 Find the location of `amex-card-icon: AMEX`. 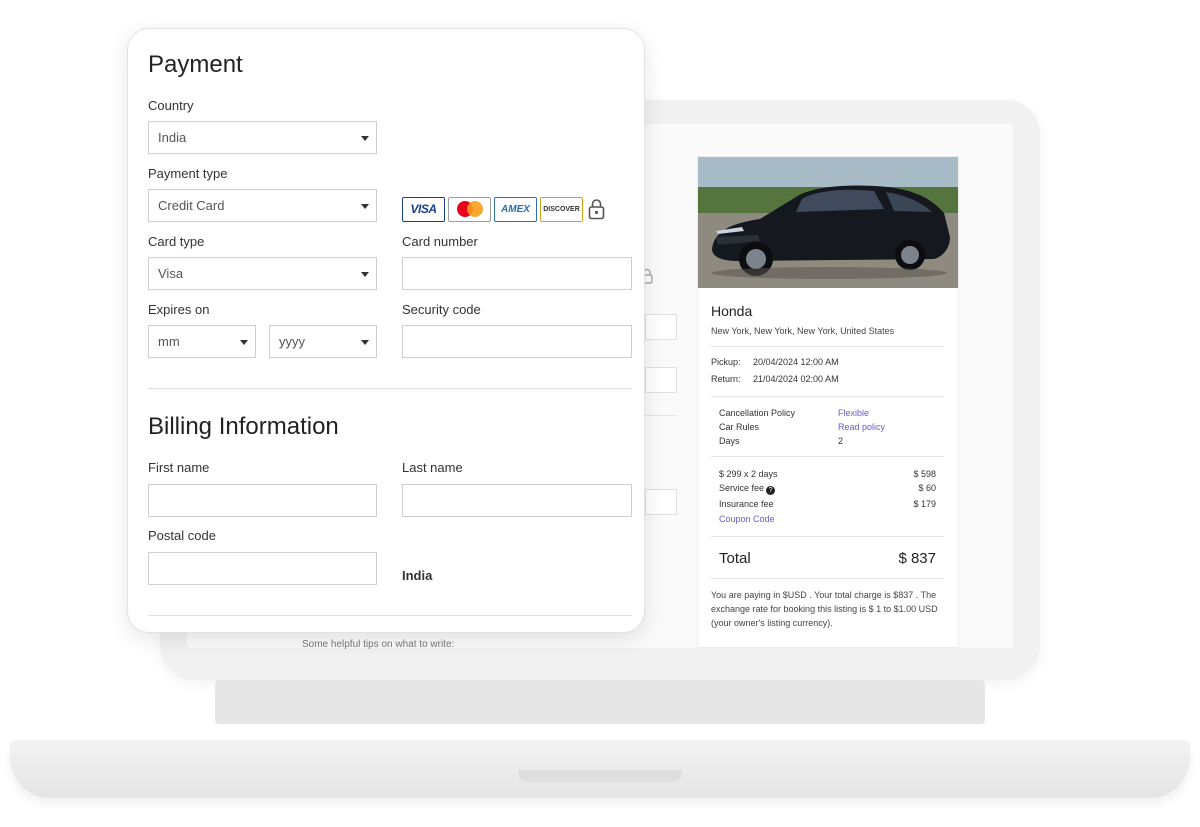

amex-card-icon: AMEX is located at coordinates (515, 209).